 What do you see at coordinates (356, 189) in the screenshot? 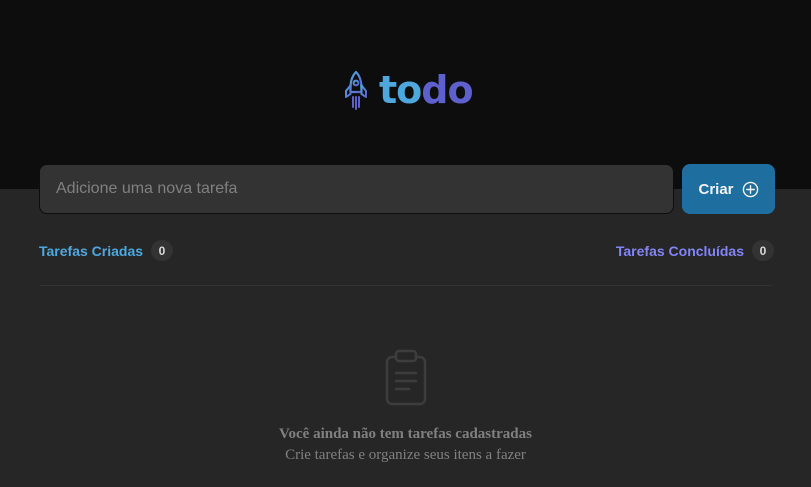
I see `new-task-input` at bounding box center [356, 189].